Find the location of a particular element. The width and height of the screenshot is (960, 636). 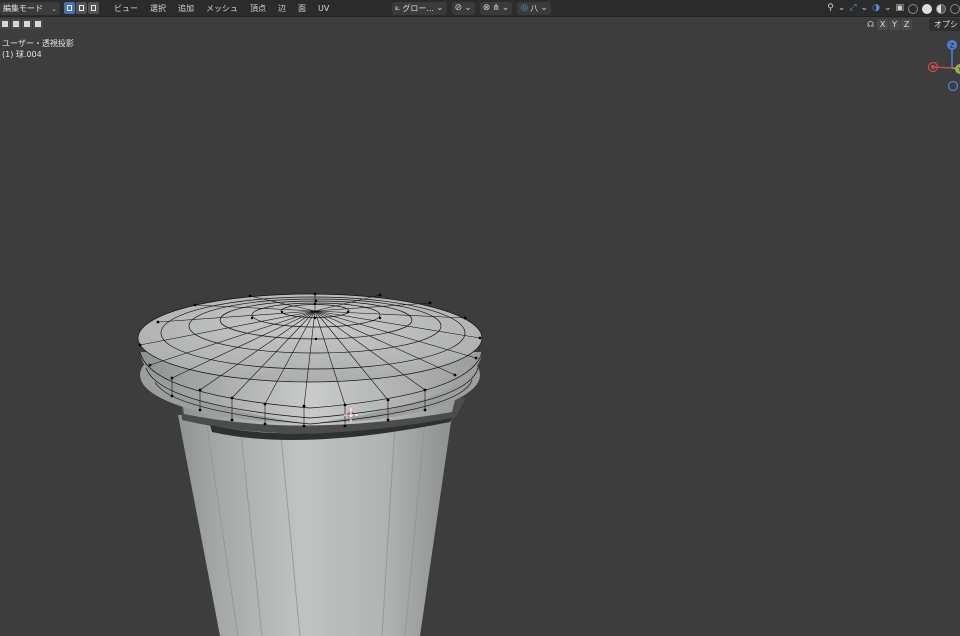

pivot-select: ⊘ ⌄ is located at coordinates (463, 8).